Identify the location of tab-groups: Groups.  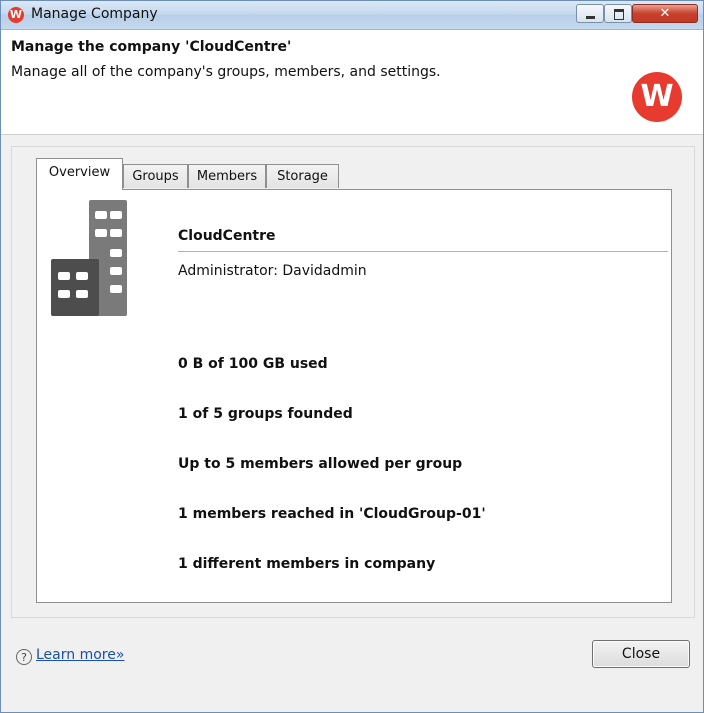
(155, 176).